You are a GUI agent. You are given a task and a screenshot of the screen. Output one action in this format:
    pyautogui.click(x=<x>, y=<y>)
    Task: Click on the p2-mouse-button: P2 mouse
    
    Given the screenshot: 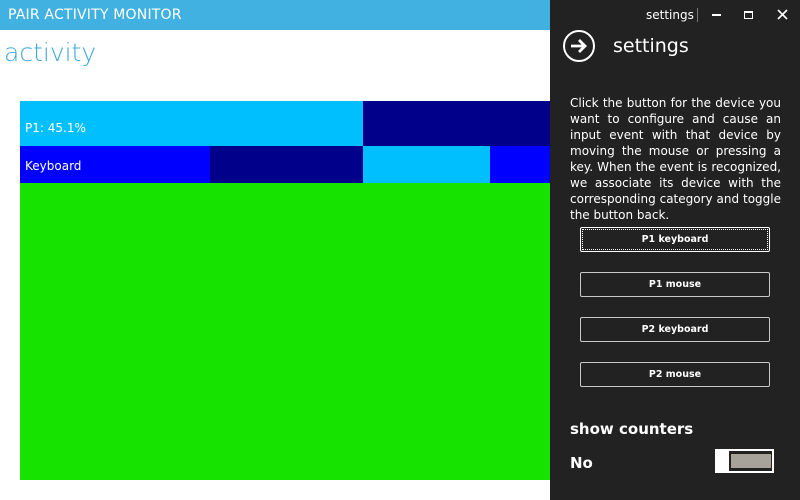 What is the action you would take?
    pyautogui.click(x=675, y=374)
    